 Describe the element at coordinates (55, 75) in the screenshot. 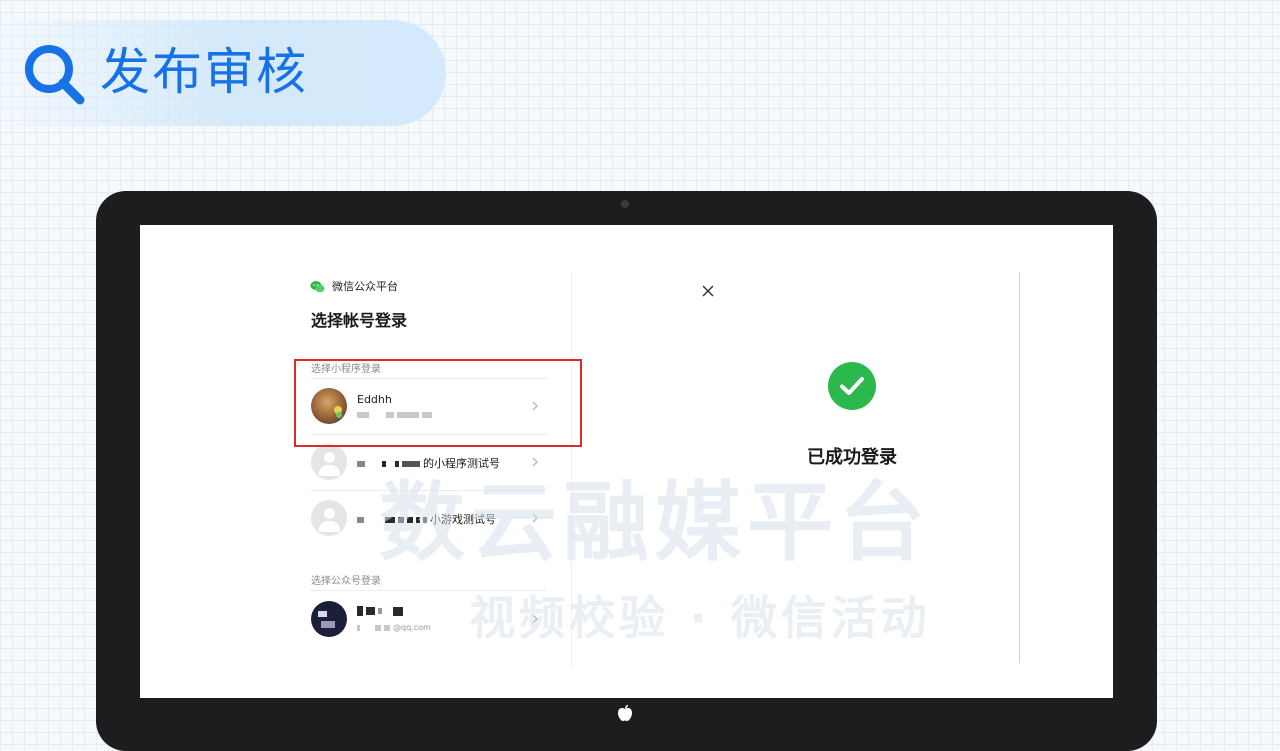

I see `search-icon` at that location.